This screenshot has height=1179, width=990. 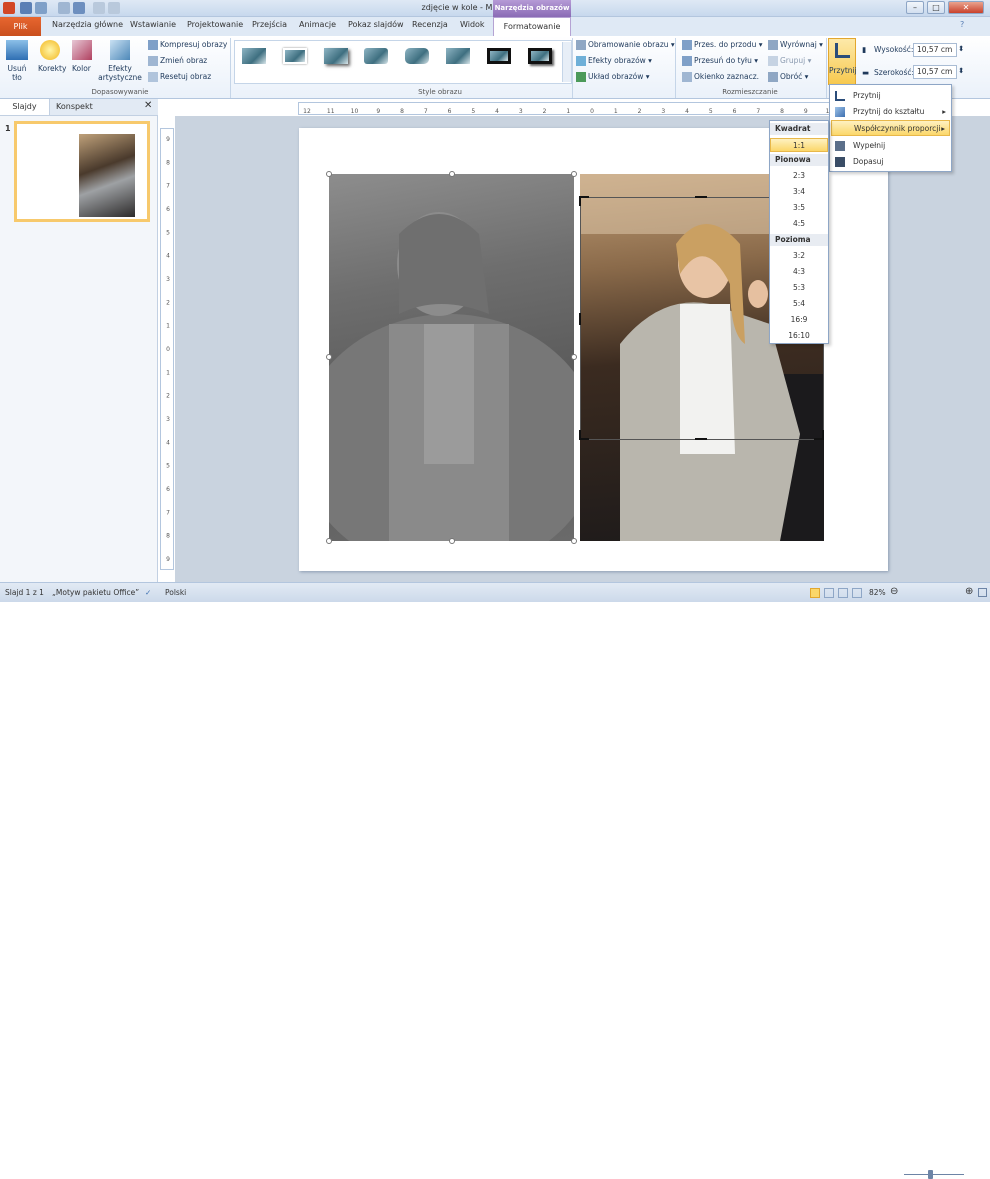 I want to click on tab-home: Narzędzia główne, so click(x=87, y=24).